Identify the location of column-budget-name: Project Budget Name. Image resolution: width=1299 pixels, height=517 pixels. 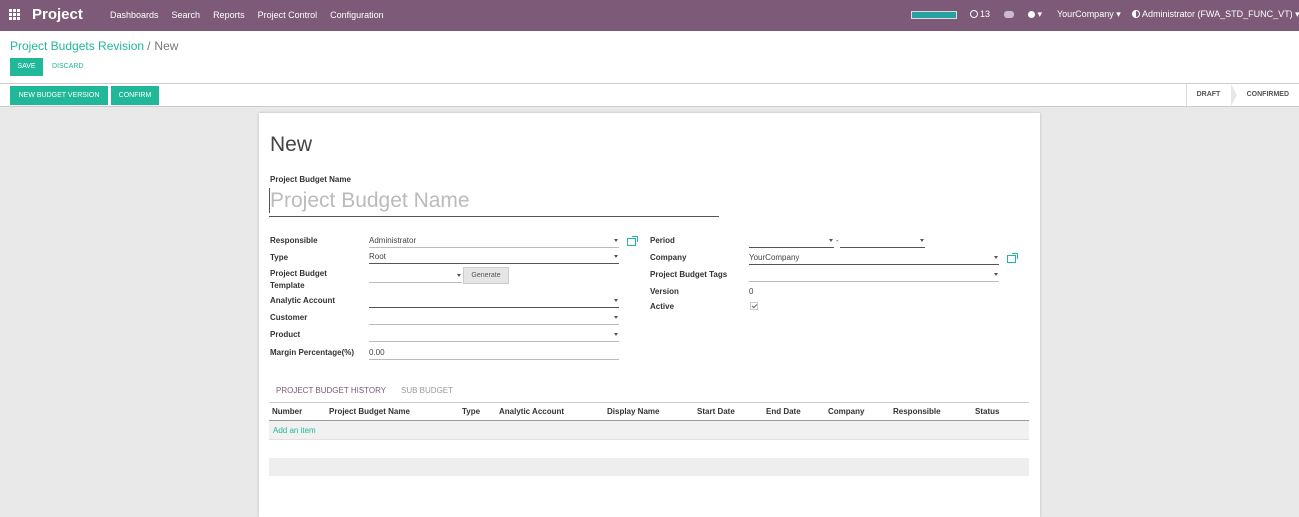
(369, 411).